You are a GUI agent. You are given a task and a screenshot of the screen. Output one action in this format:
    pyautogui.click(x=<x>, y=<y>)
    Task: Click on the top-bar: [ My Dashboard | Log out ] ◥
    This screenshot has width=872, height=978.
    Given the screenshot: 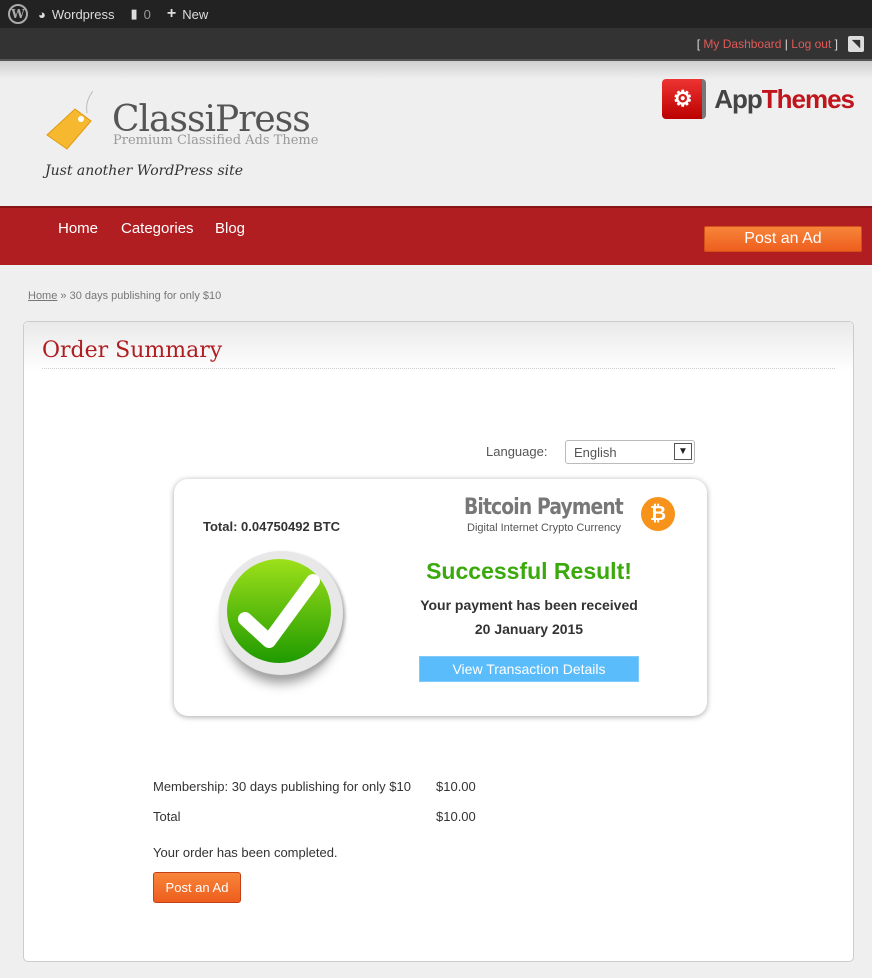 What is the action you would take?
    pyautogui.click(x=436, y=44)
    